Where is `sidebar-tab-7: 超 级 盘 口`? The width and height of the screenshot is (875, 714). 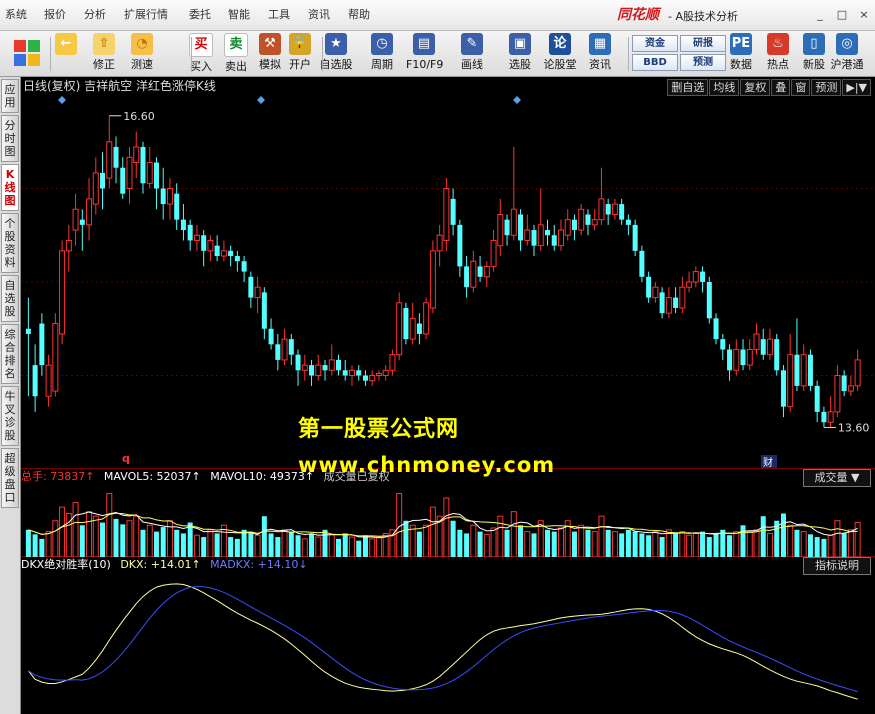
sidebar-tab-7: 超 级 盘 口 is located at coordinates (10, 478).